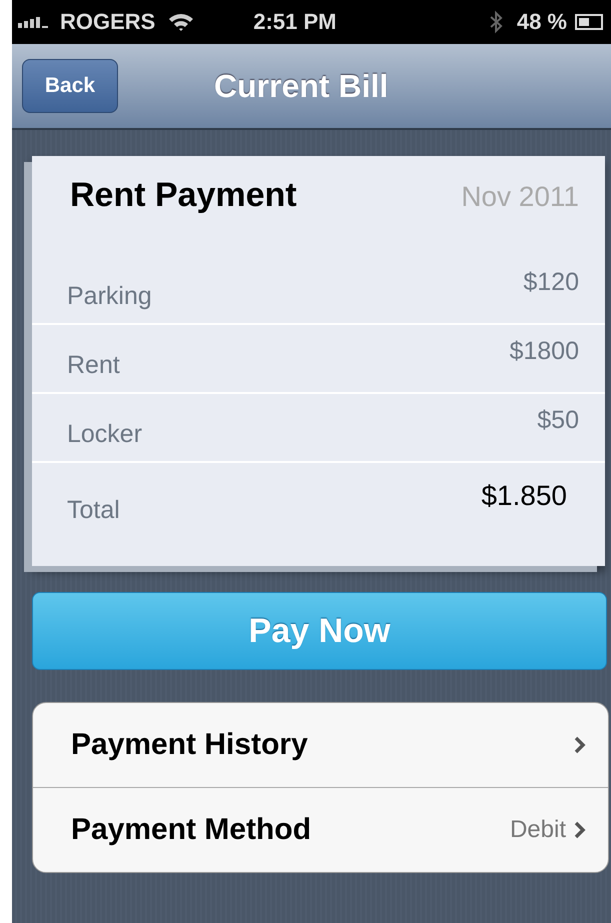  What do you see at coordinates (108, 22) in the screenshot?
I see `carrier-name: ROGERS` at bounding box center [108, 22].